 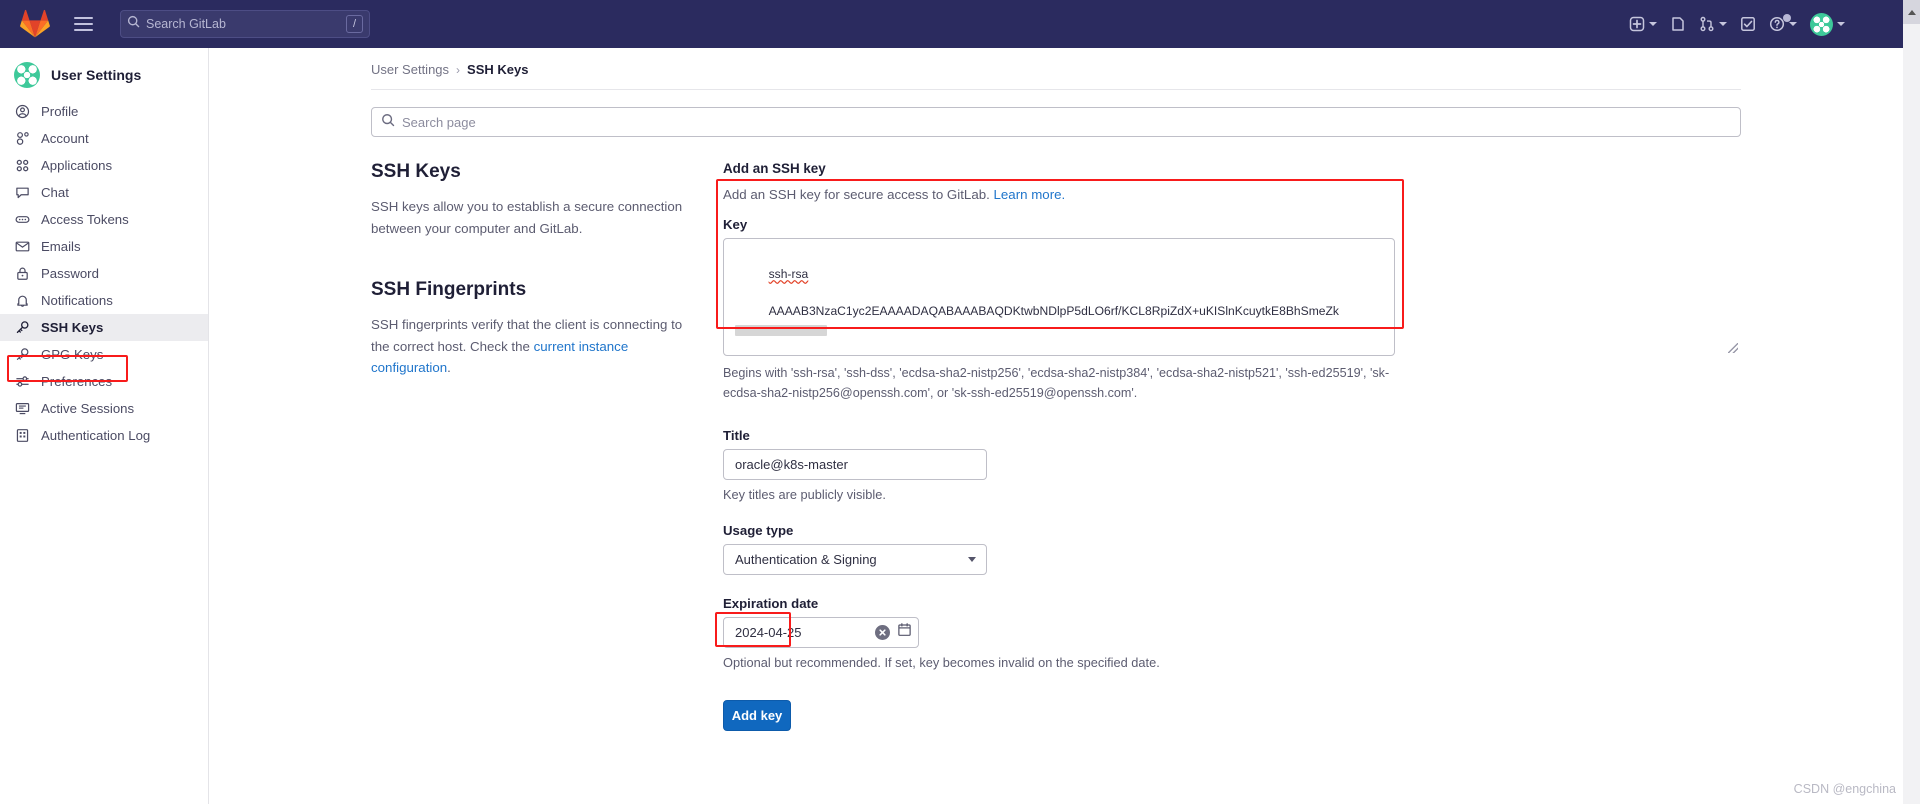 I want to click on sidebar-item-label: Authentication Log, so click(x=96, y=435).